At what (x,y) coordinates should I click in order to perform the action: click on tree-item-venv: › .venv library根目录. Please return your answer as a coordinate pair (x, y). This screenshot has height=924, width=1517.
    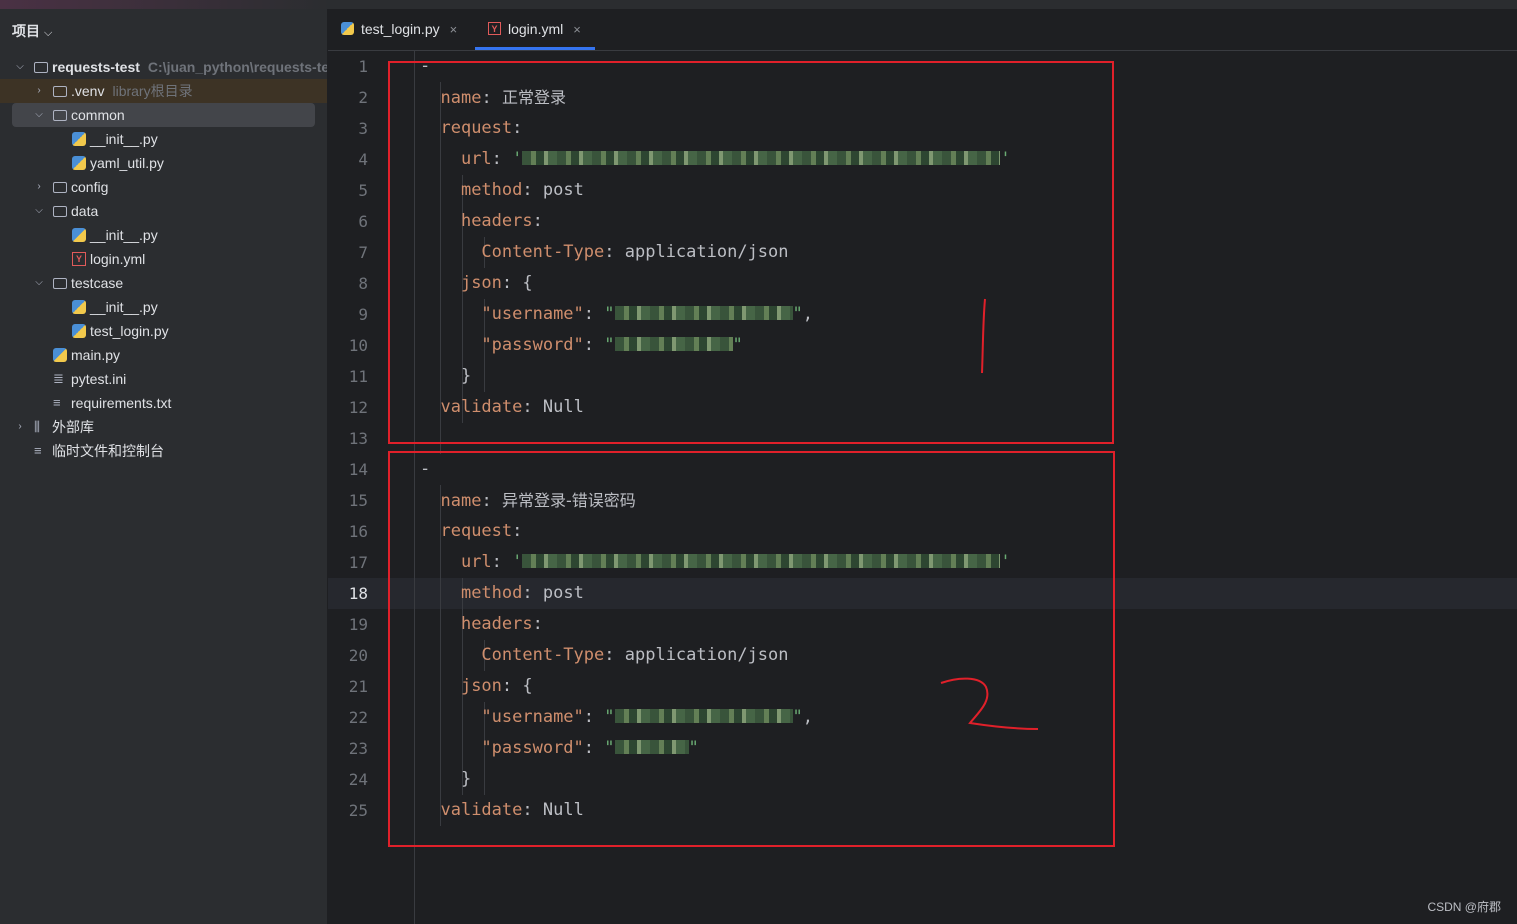
    Looking at the image, I should click on (163, 91).